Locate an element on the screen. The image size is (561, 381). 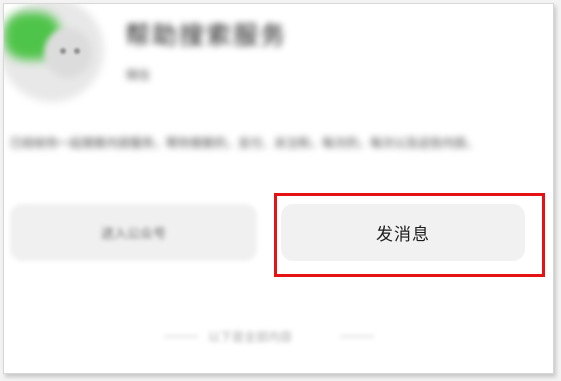
account-description: 已经给你一起搜索内容服务，帮你搜索的，支付、关注和，每次的，每次以及这些内容。 is located at coordinates (244, 143).